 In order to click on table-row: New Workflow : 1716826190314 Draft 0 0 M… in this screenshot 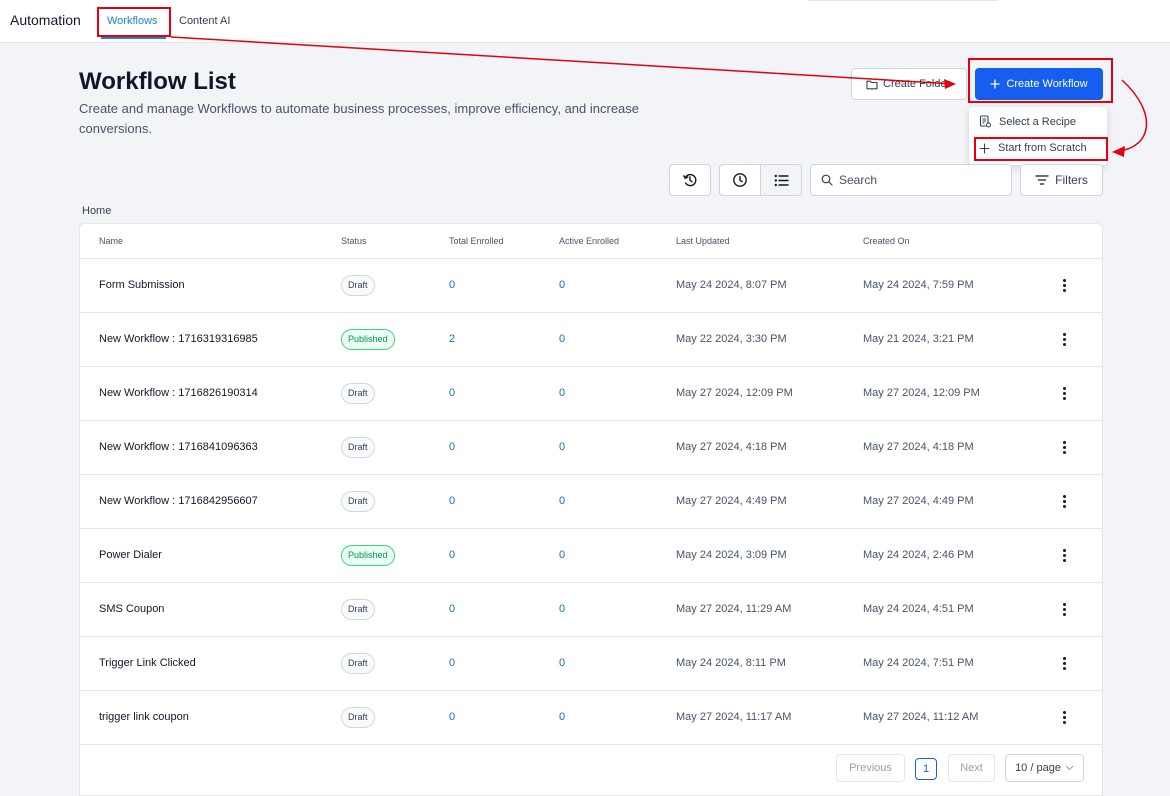, I will do `click(591, 394)`.